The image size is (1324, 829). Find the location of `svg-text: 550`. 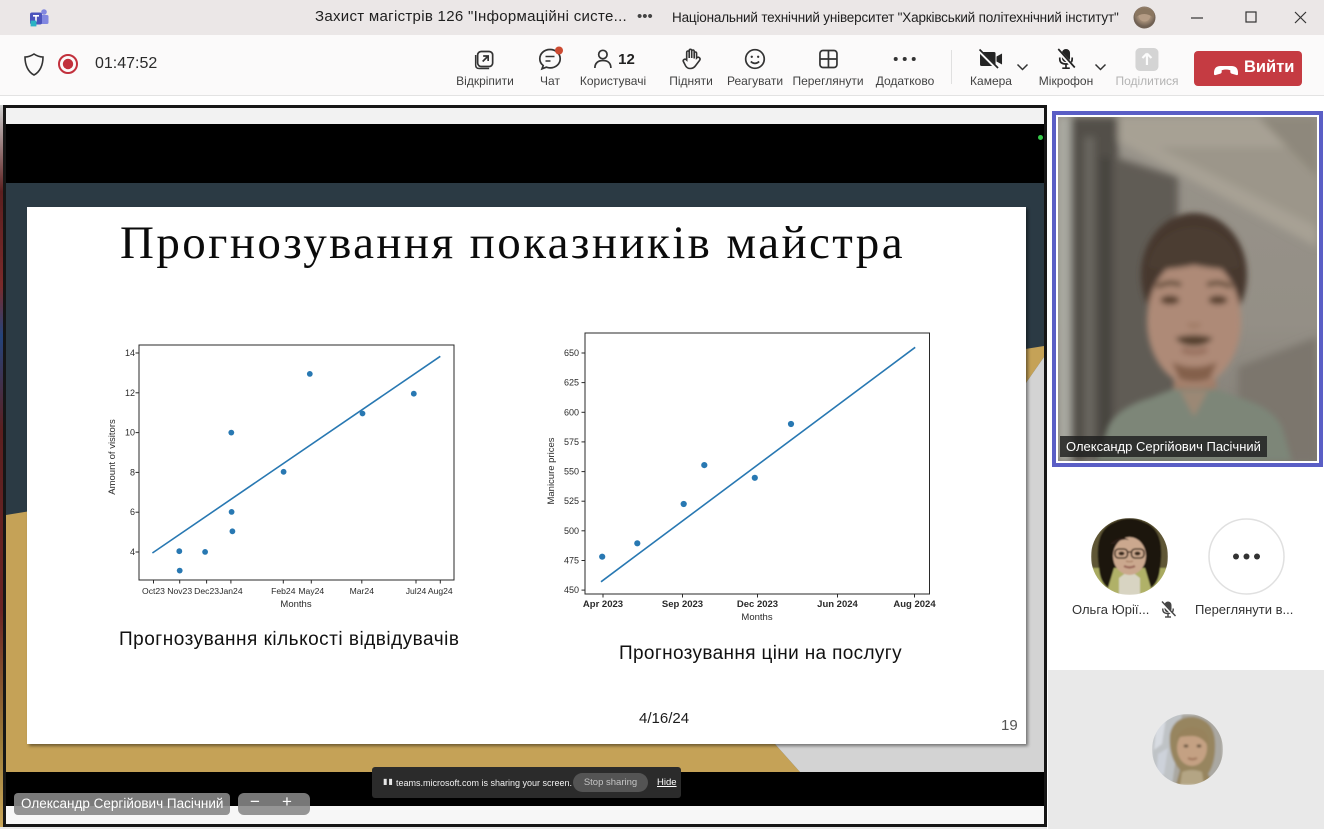

svg-text: 550 is located at coordinates (571, 472).